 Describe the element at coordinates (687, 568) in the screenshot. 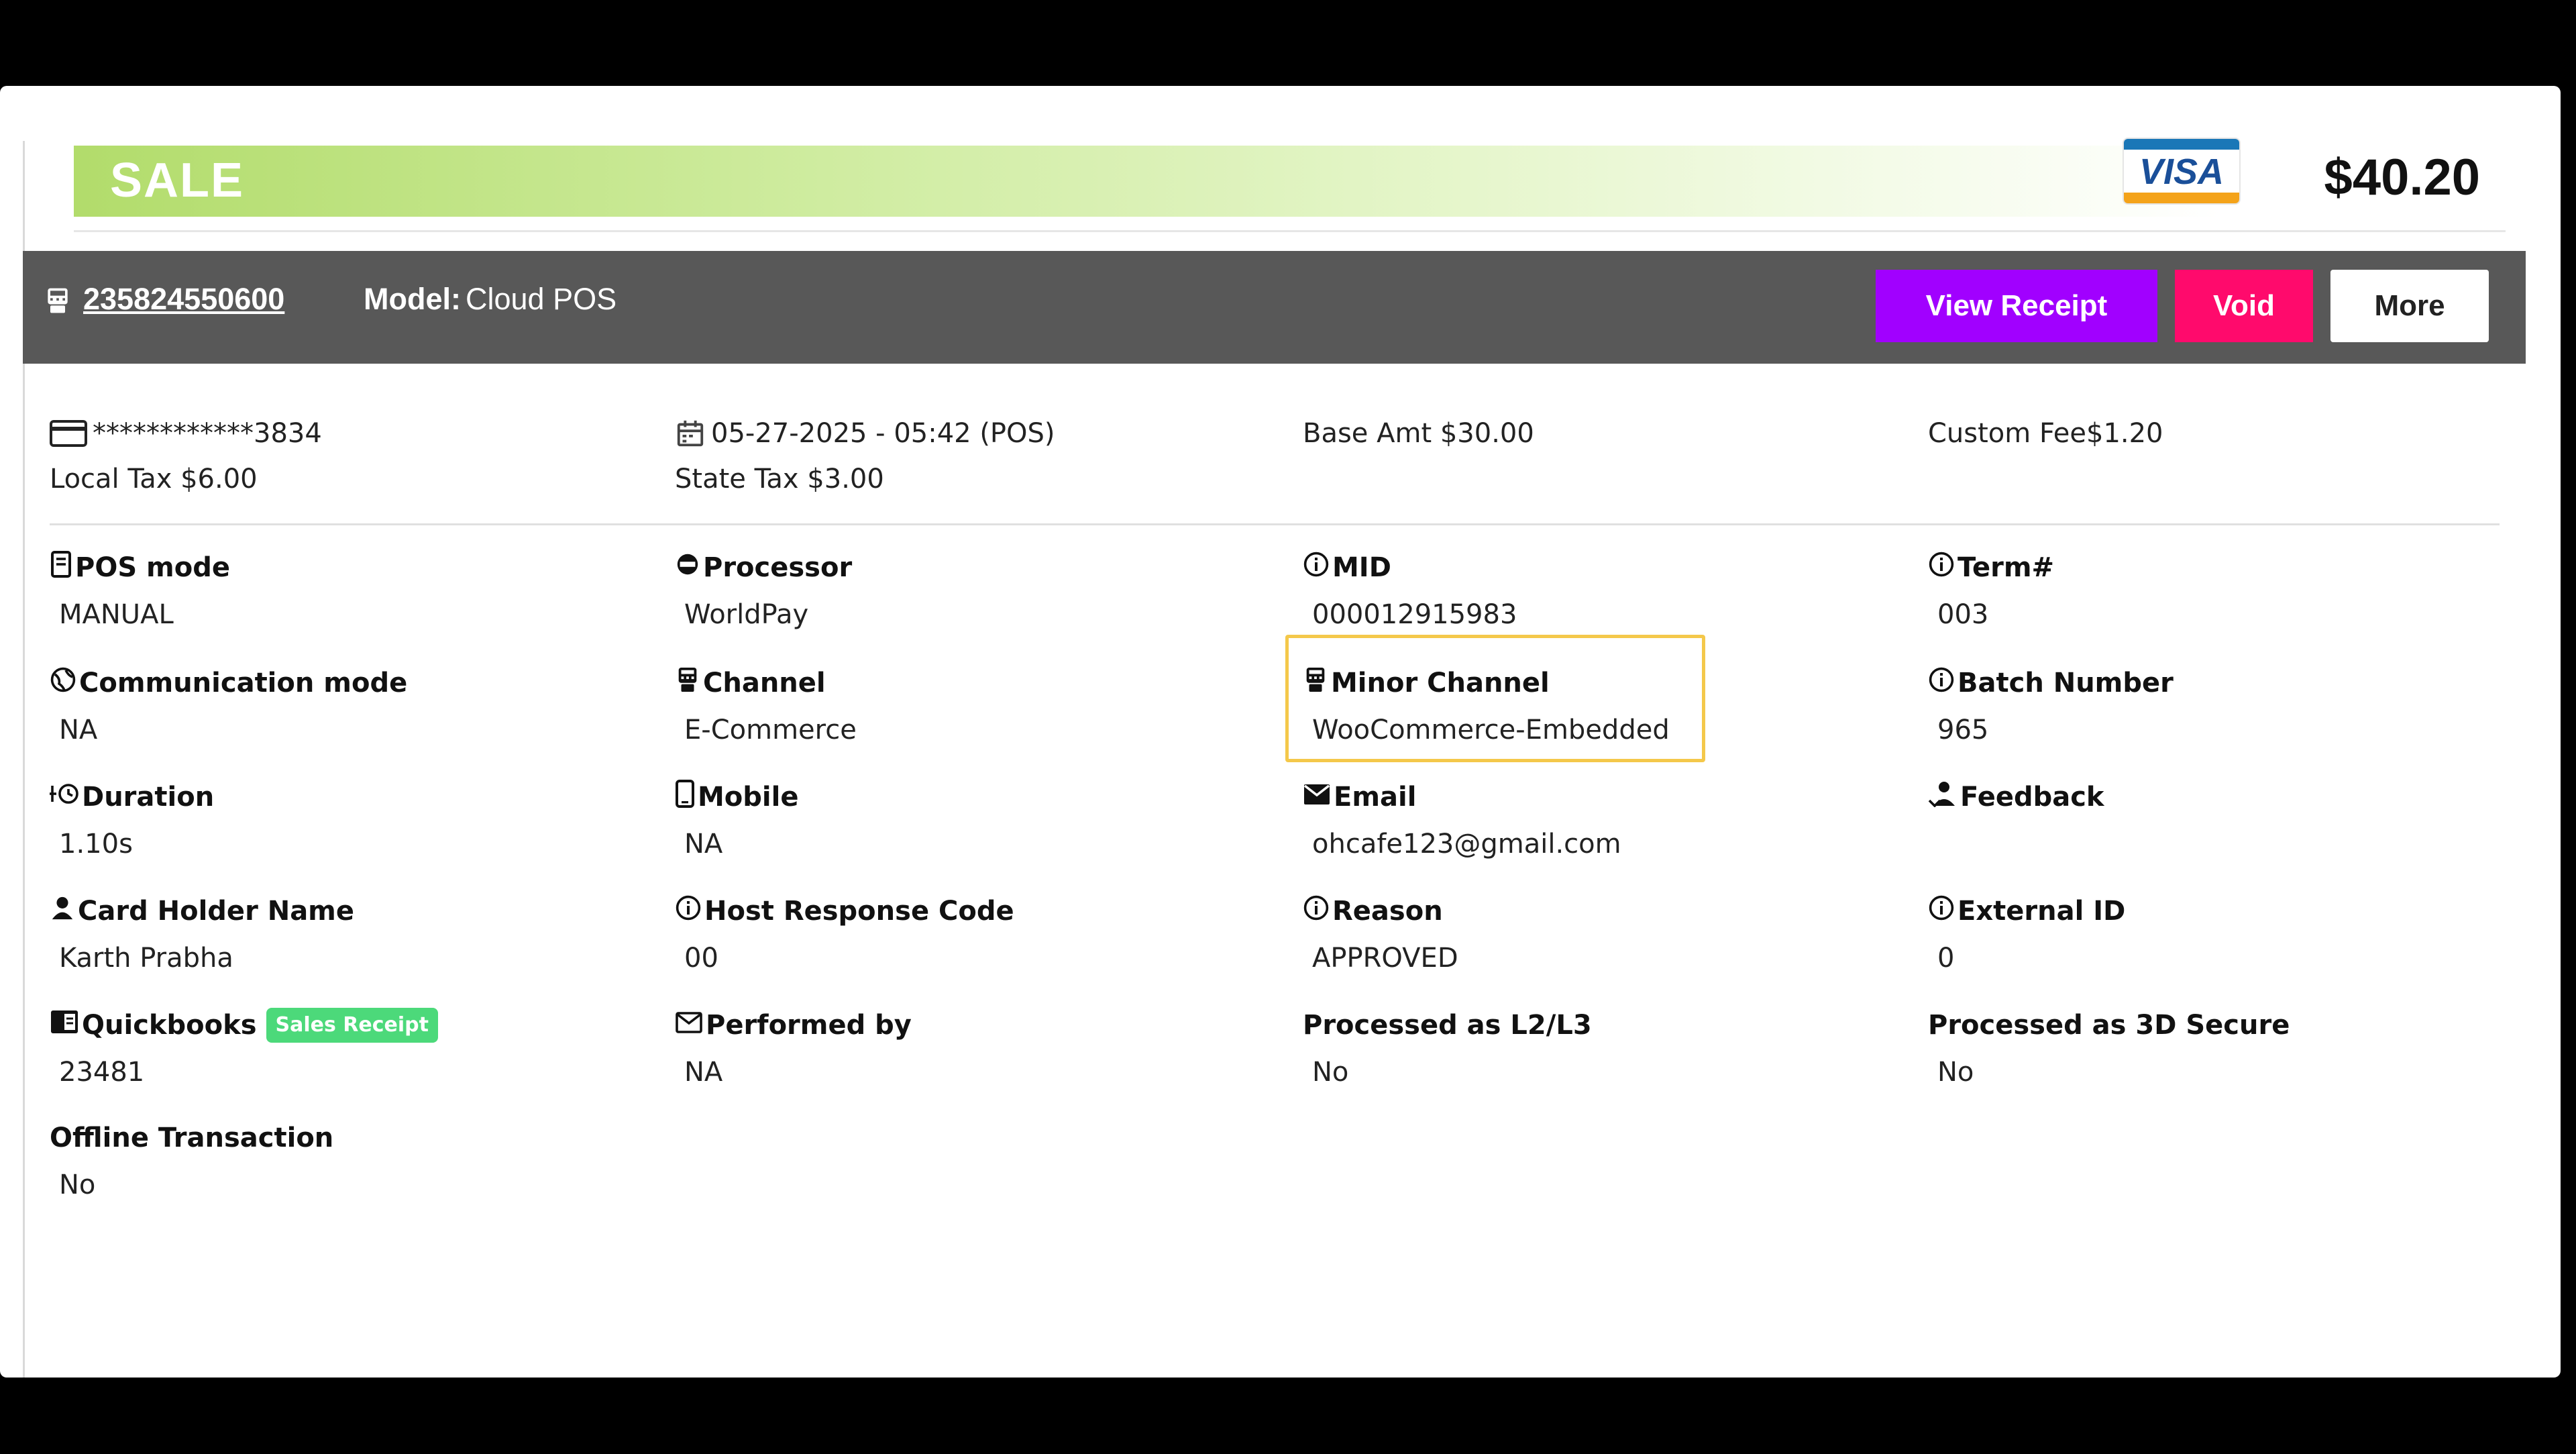

I see `processor-icon` at that location.